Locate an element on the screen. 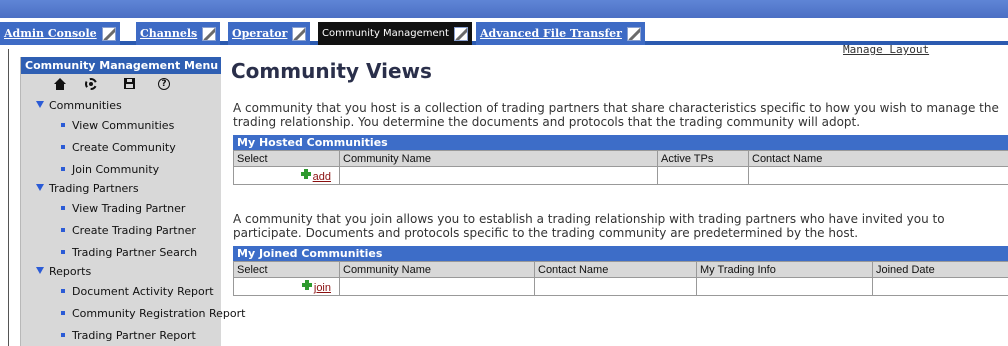 This screenshot has height=346, width=1008. menu-item-create-trading-partner: Create Trading Partner is located at coordinates (128, 230).